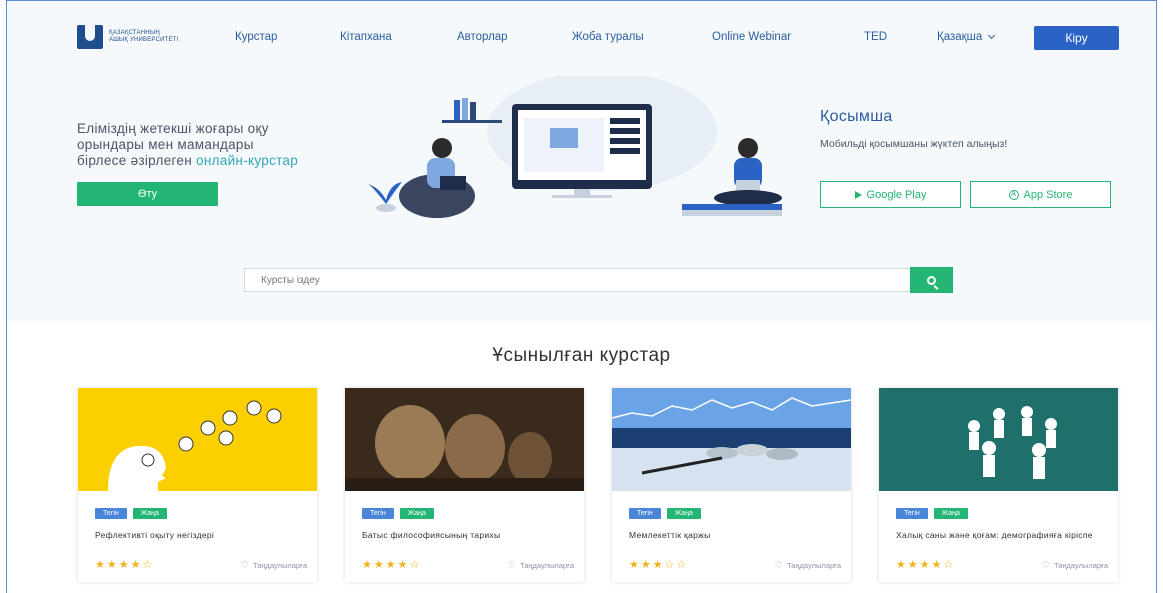 The height and width of the screenshot is (593, 1163). Describe the element at coordinates (464, 439) in the screenshot. I see `course-thumbnail-philosophers` at that location.